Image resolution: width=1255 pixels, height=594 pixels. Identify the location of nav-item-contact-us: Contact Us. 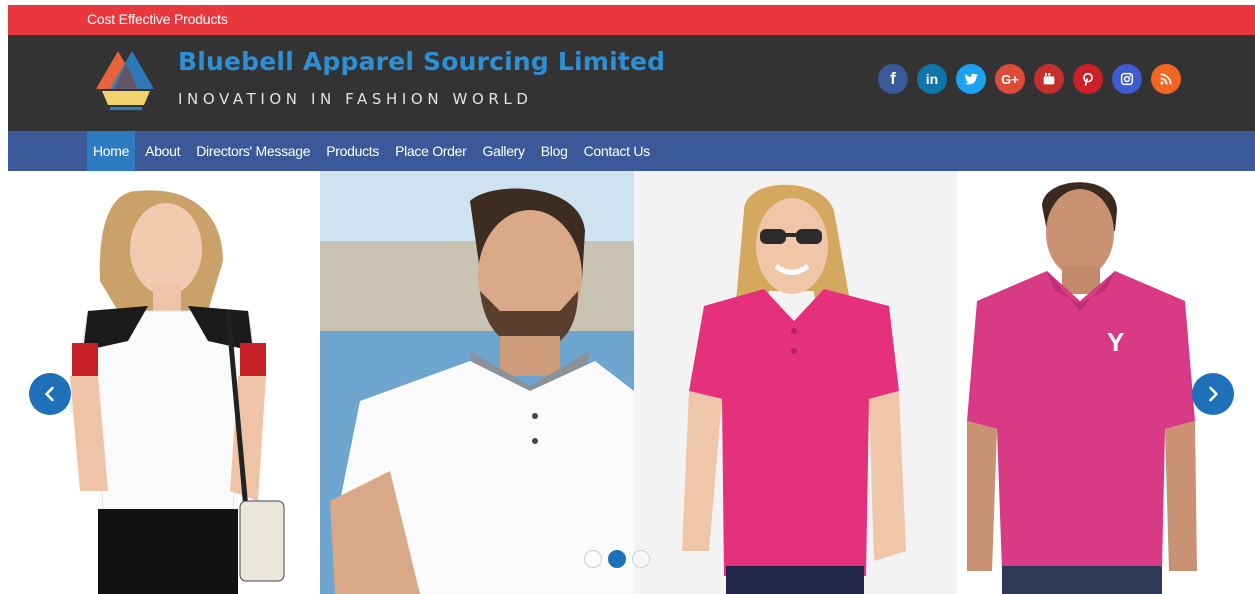
(617, 151).